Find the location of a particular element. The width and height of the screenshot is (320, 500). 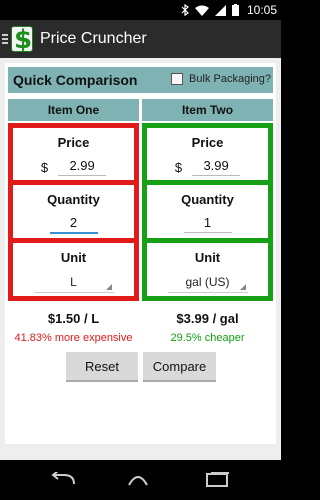

logo-dollar-glyph: $ is located at coordinates (23, 39).